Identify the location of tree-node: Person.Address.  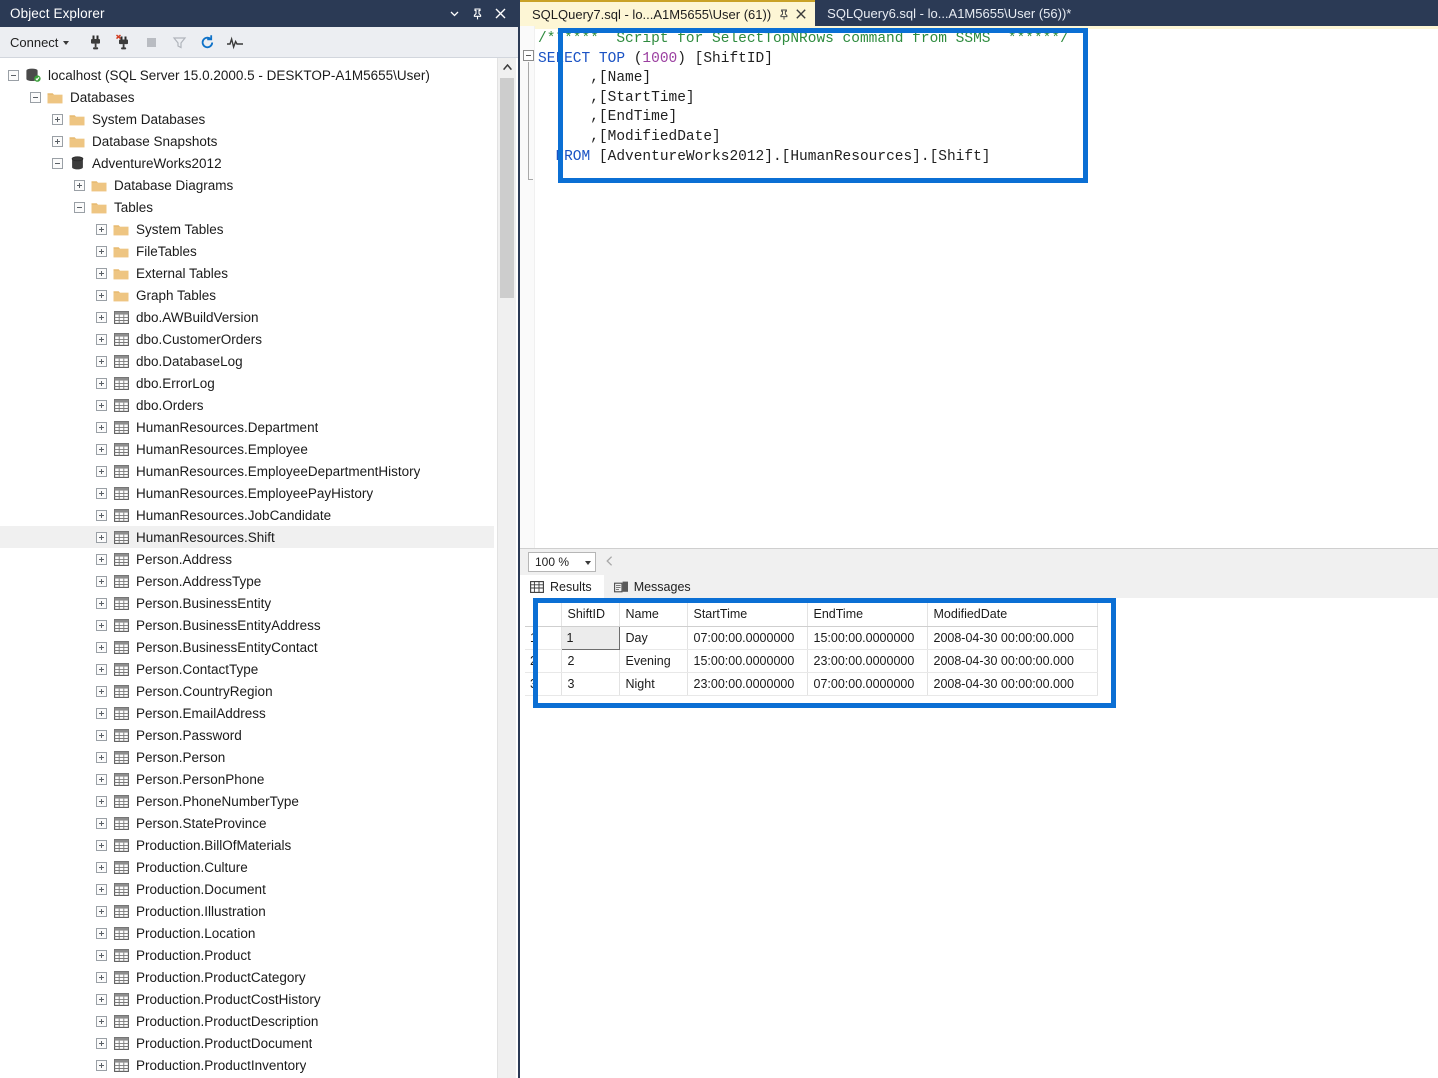
(247, 559).